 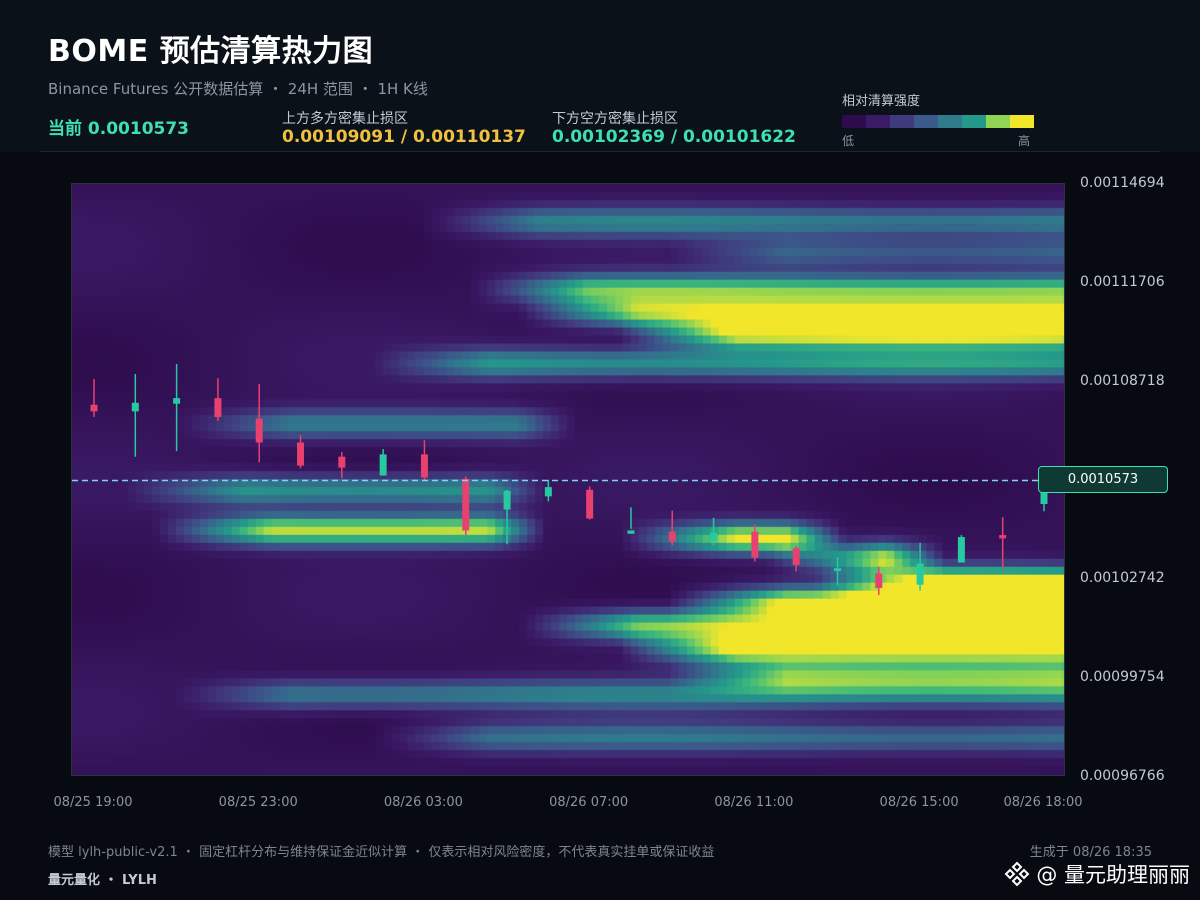 What do you see at coordinates (1122, 677) in the screenshot?
I see `y-tick-label: 0.00099754` at bounding box center [1122, 677].